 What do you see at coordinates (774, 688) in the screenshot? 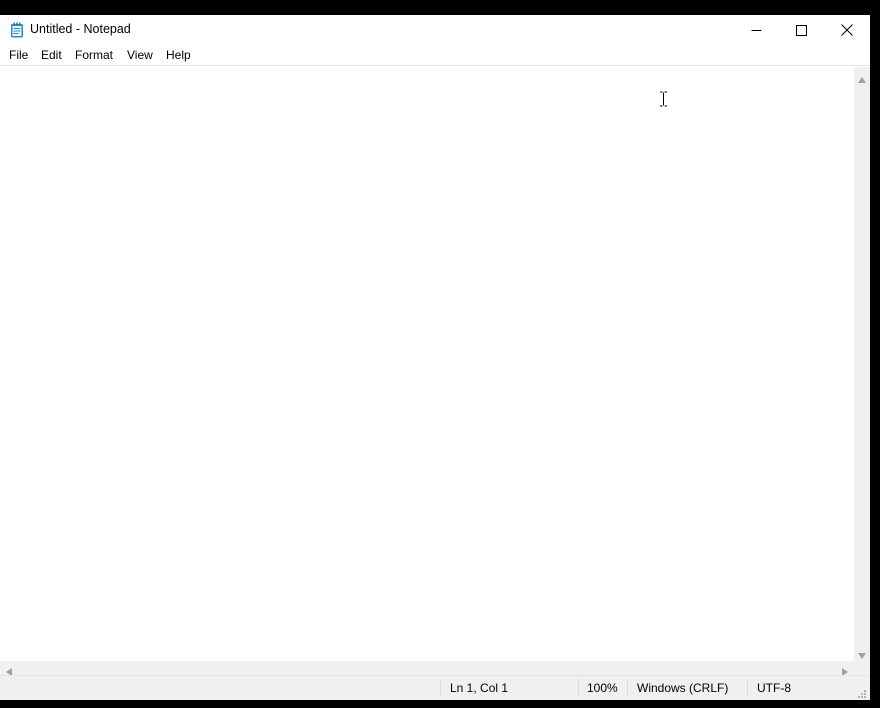
I see `status-encoding: UTF-8` at bounding box center [774, 688].